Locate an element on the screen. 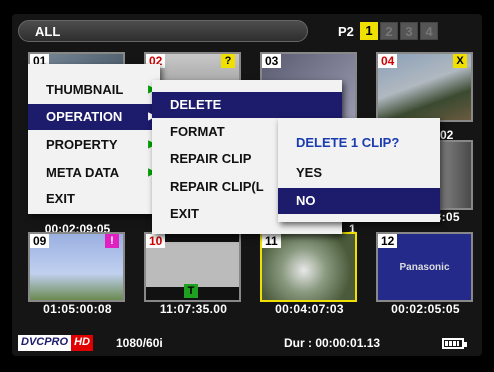 Image resolution: width=494 pixels, height=372 pixels. menu-item-label: PROPERTY is located at coordinates (82, 144).